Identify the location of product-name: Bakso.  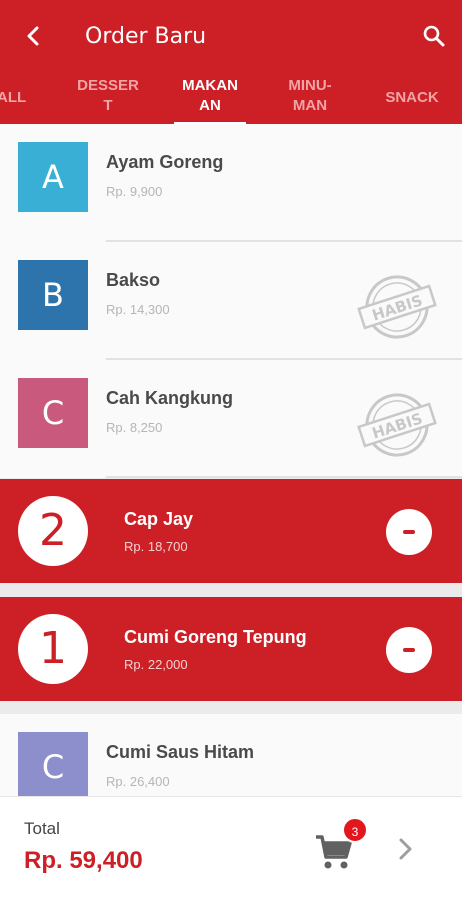
(133, 280).